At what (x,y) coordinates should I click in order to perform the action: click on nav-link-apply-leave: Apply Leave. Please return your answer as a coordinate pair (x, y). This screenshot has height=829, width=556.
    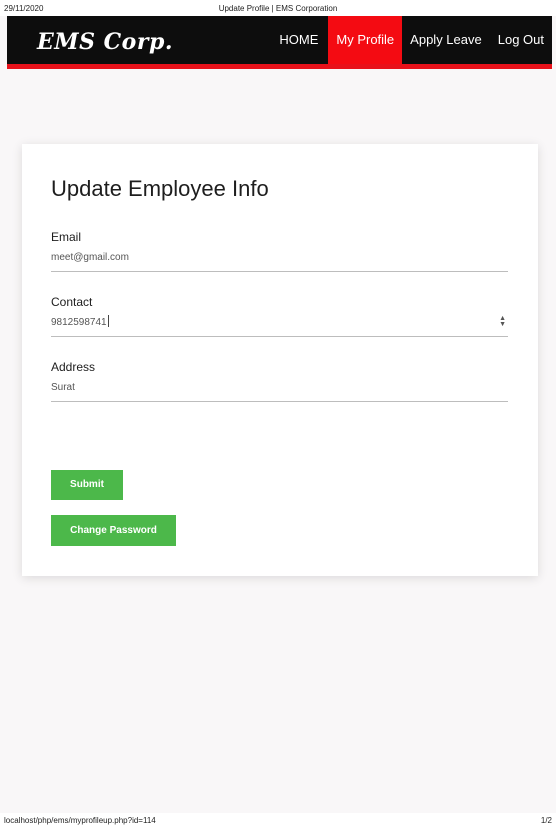
    Looking at the image, I should click on (446, 40).